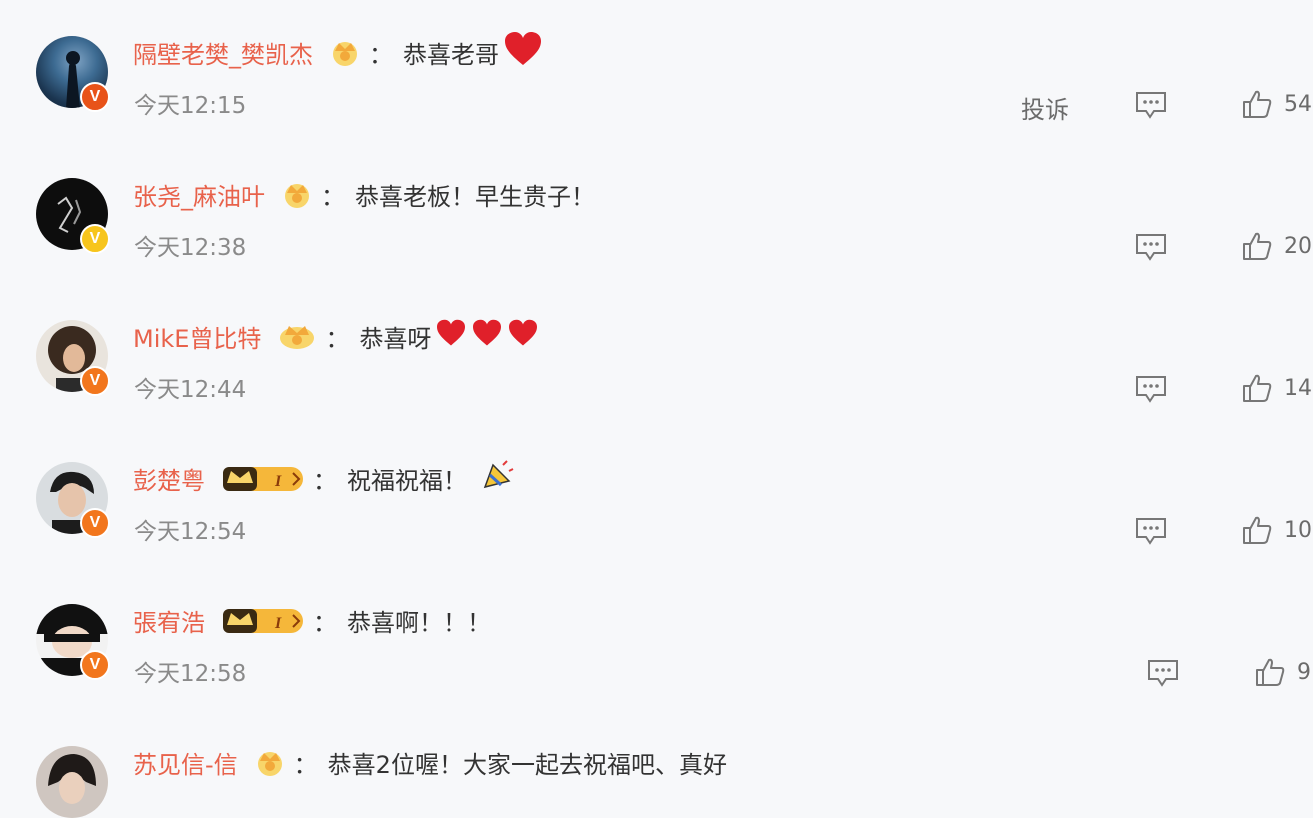 The height and width of the screenshot is (818, 1313). What do you see at coordinates (197, 336) in the screenshot?
I see `username: MikE曾比特` at bounding box center [197, 336].